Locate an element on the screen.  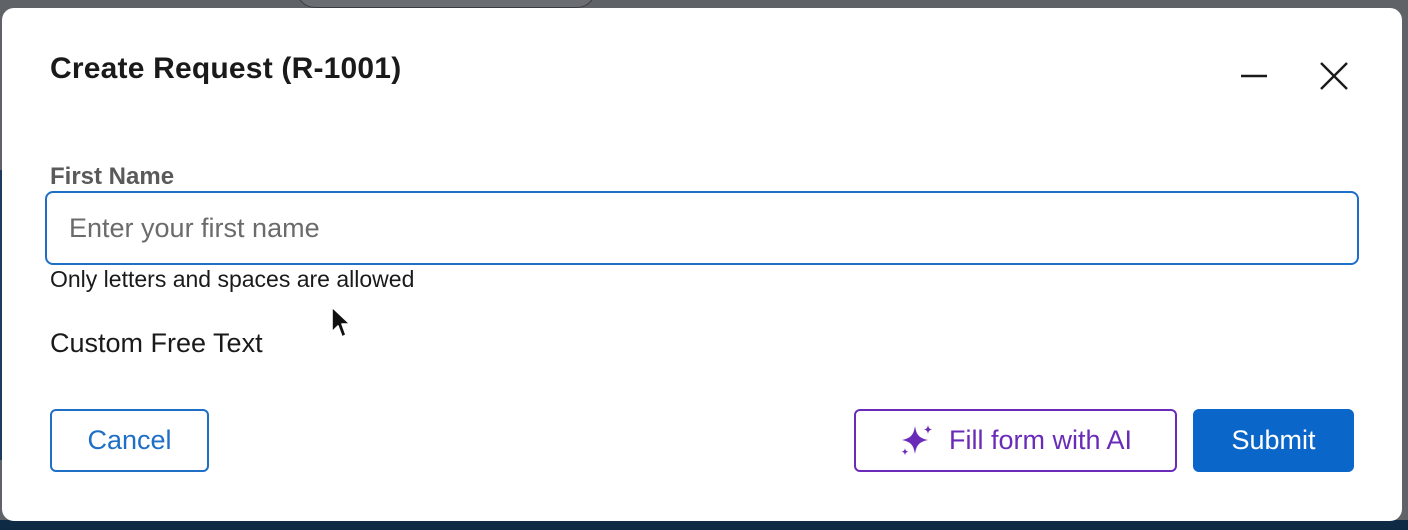
cancel-button-label: Cancel is located at coordinates (129, 440).